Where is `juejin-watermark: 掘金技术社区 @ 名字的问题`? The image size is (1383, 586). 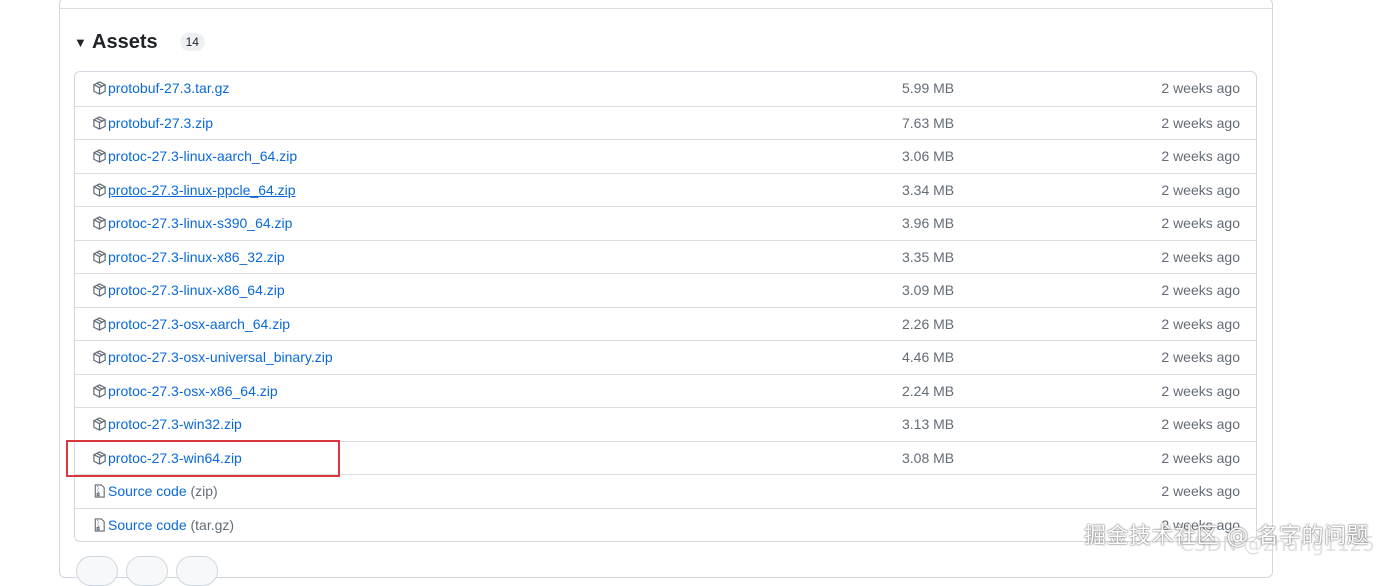
juejin-watermark: 掘金技术社区 @ 名字的问题 is located at coordinates (1226, 536).